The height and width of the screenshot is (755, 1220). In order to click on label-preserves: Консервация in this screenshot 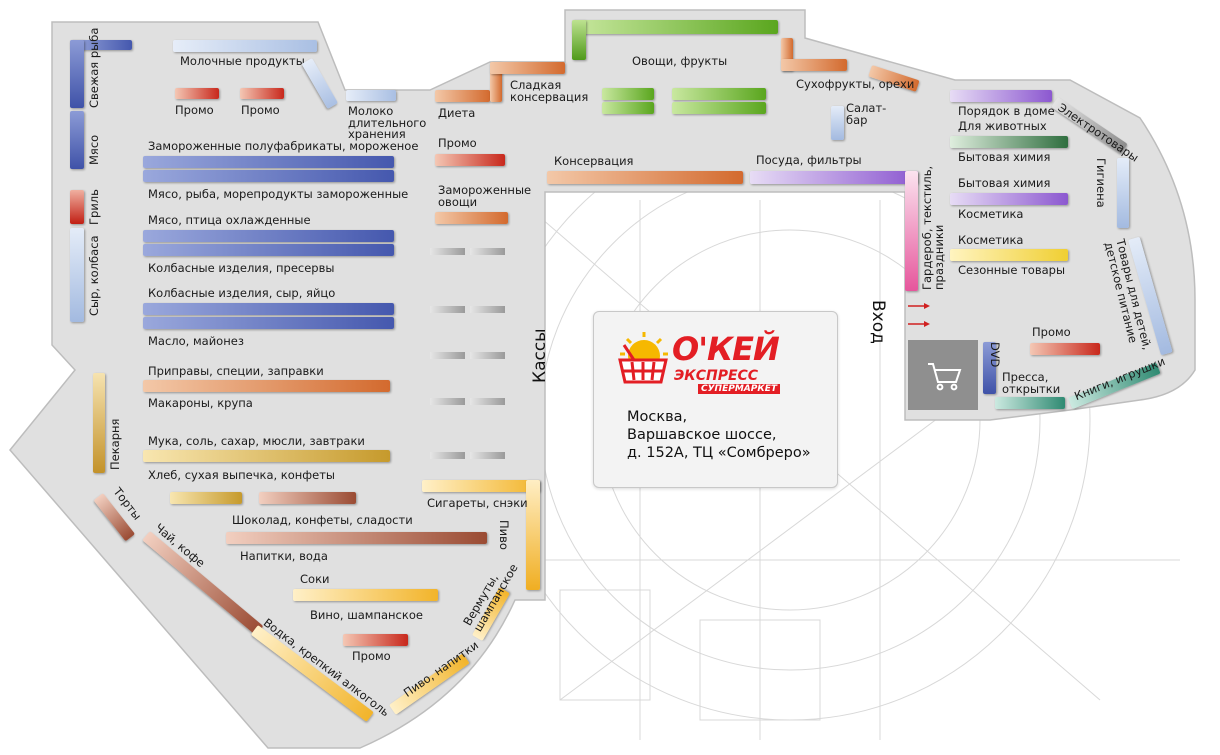, I will do `click(594, 161)`.